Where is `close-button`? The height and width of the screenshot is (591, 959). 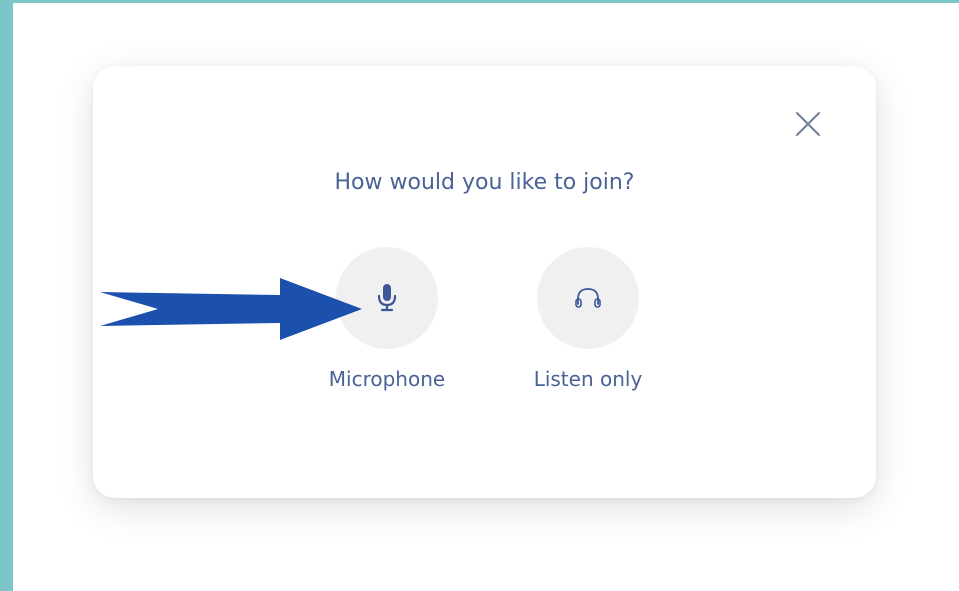
close-button is located at coordinates (808, 124).